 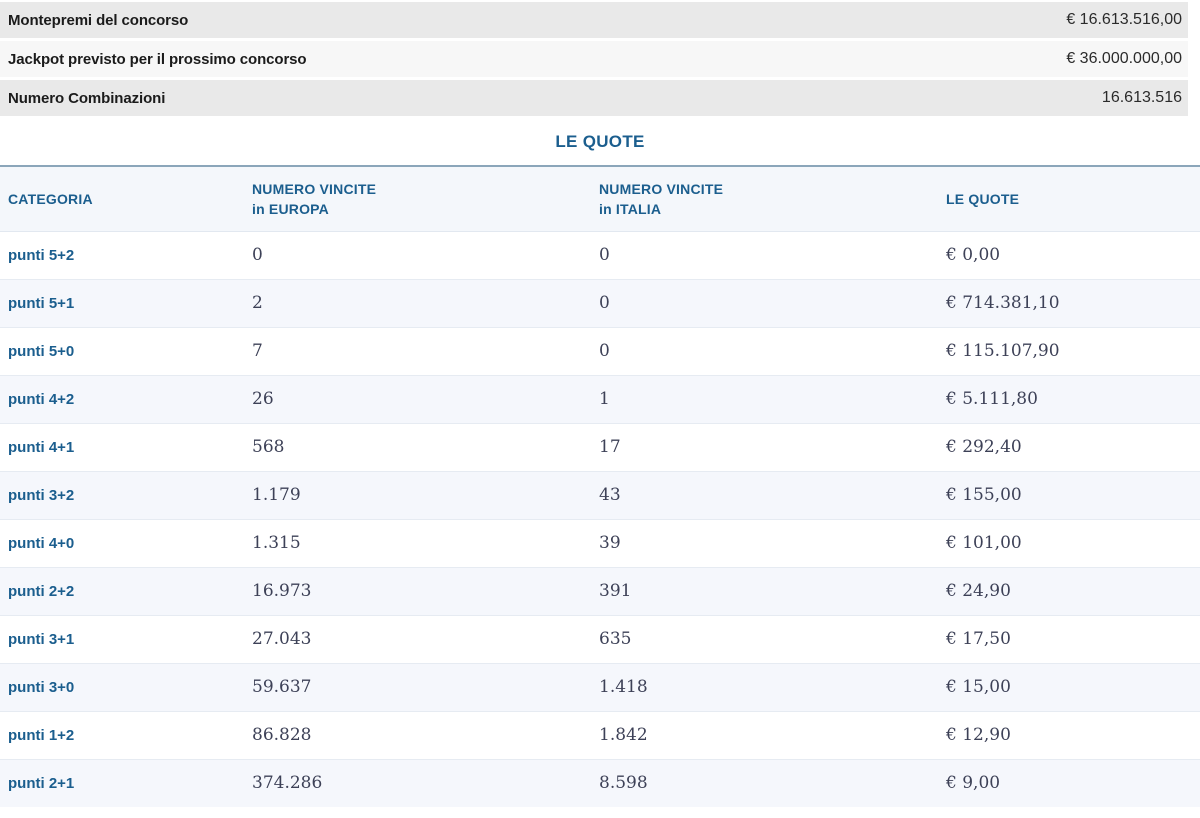 I want to click on table-row: punti 3+1 27.043 635 € 17,50, so click(x=600, y=638).